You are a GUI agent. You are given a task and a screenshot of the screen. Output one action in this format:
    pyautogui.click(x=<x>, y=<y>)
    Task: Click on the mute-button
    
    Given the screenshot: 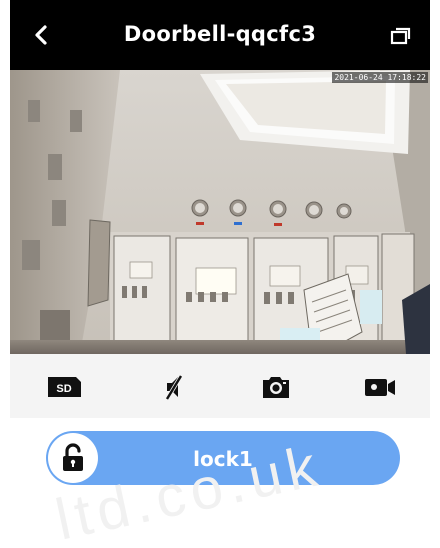 What is the action you would take?
    pyautogui.click(x=174, y=387)
    